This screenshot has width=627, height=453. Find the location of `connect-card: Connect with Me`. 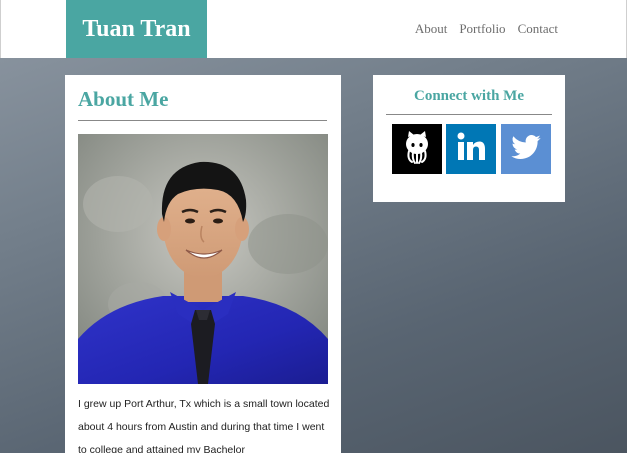

connect-card: Connect with Me is located at coordinates (469, 138).